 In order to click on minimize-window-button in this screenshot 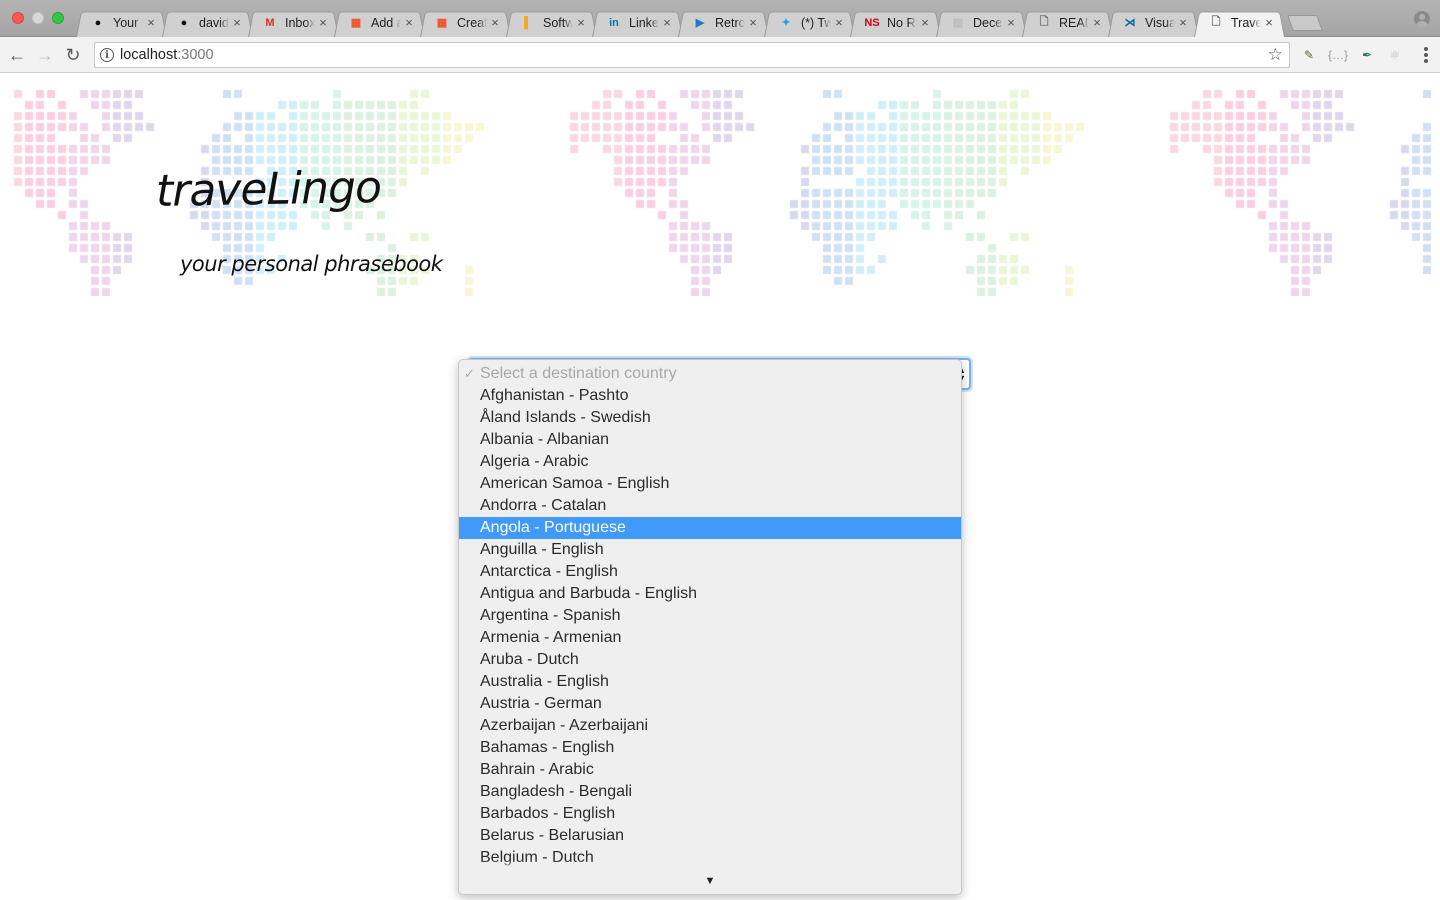, I will do `click(38, 18)`.